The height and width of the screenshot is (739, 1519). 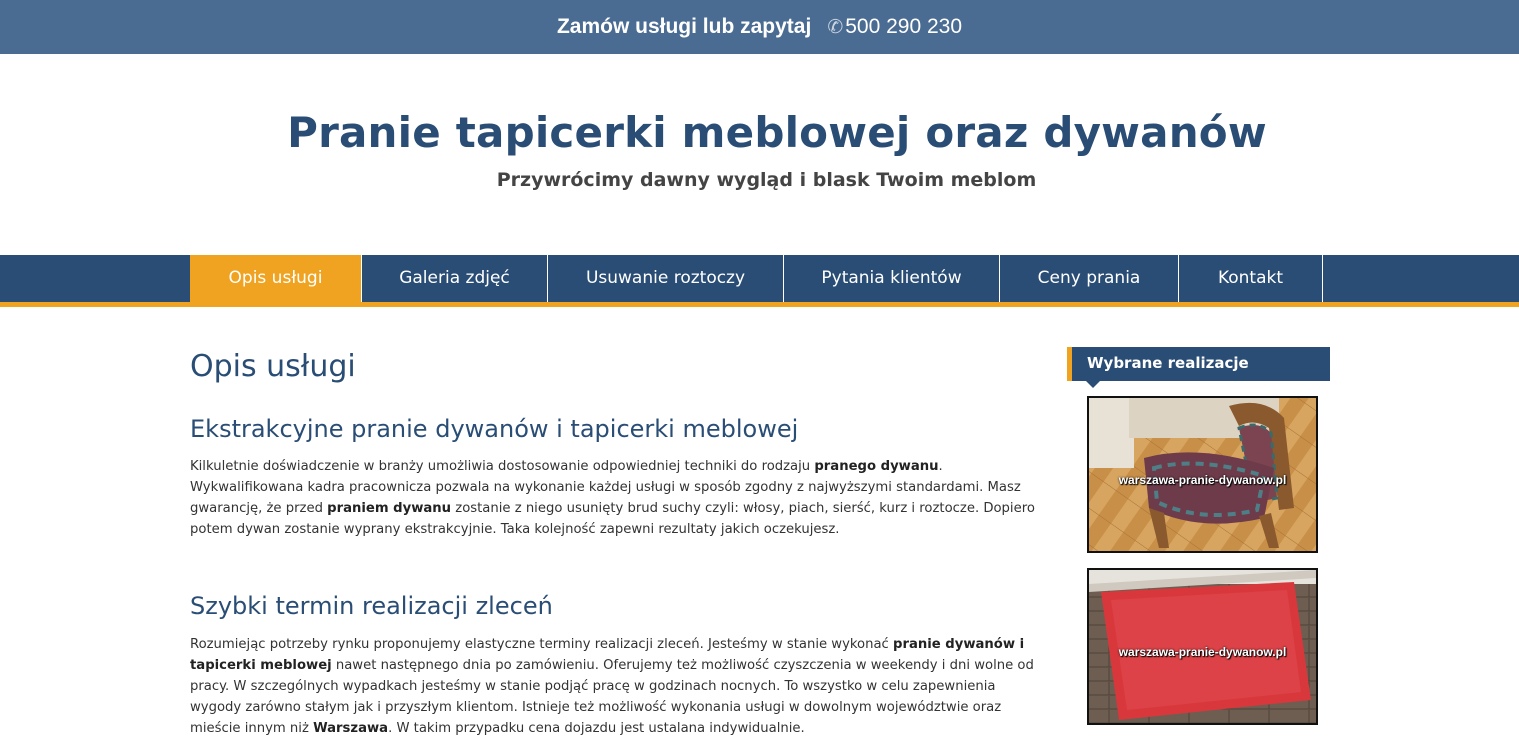 What do you see at coordinates (892, 278) in the screenshot?
I see `nav-item-pytania-klientow: Pytania klientów` at bounding box center [892, 278].